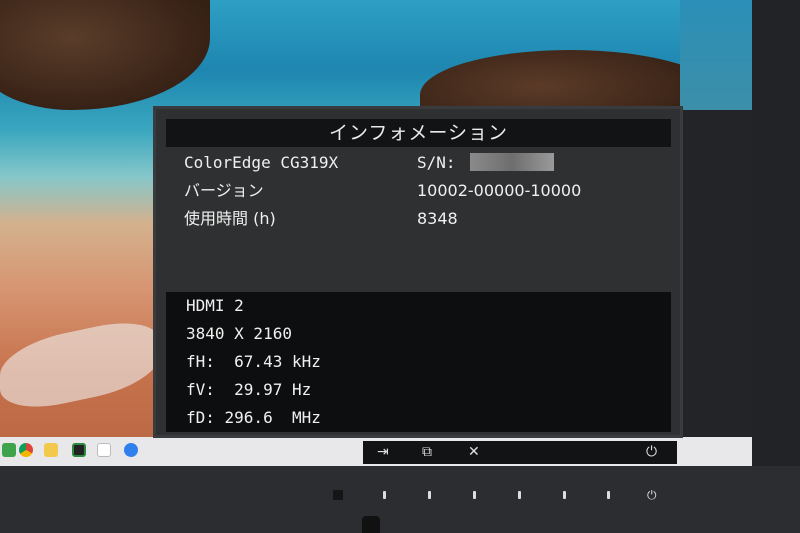 This screenshot has height=533, width=800. Describe the element at coordinates (436, 162) in the screenshot. I see `serial-label: S/N:` at that location.